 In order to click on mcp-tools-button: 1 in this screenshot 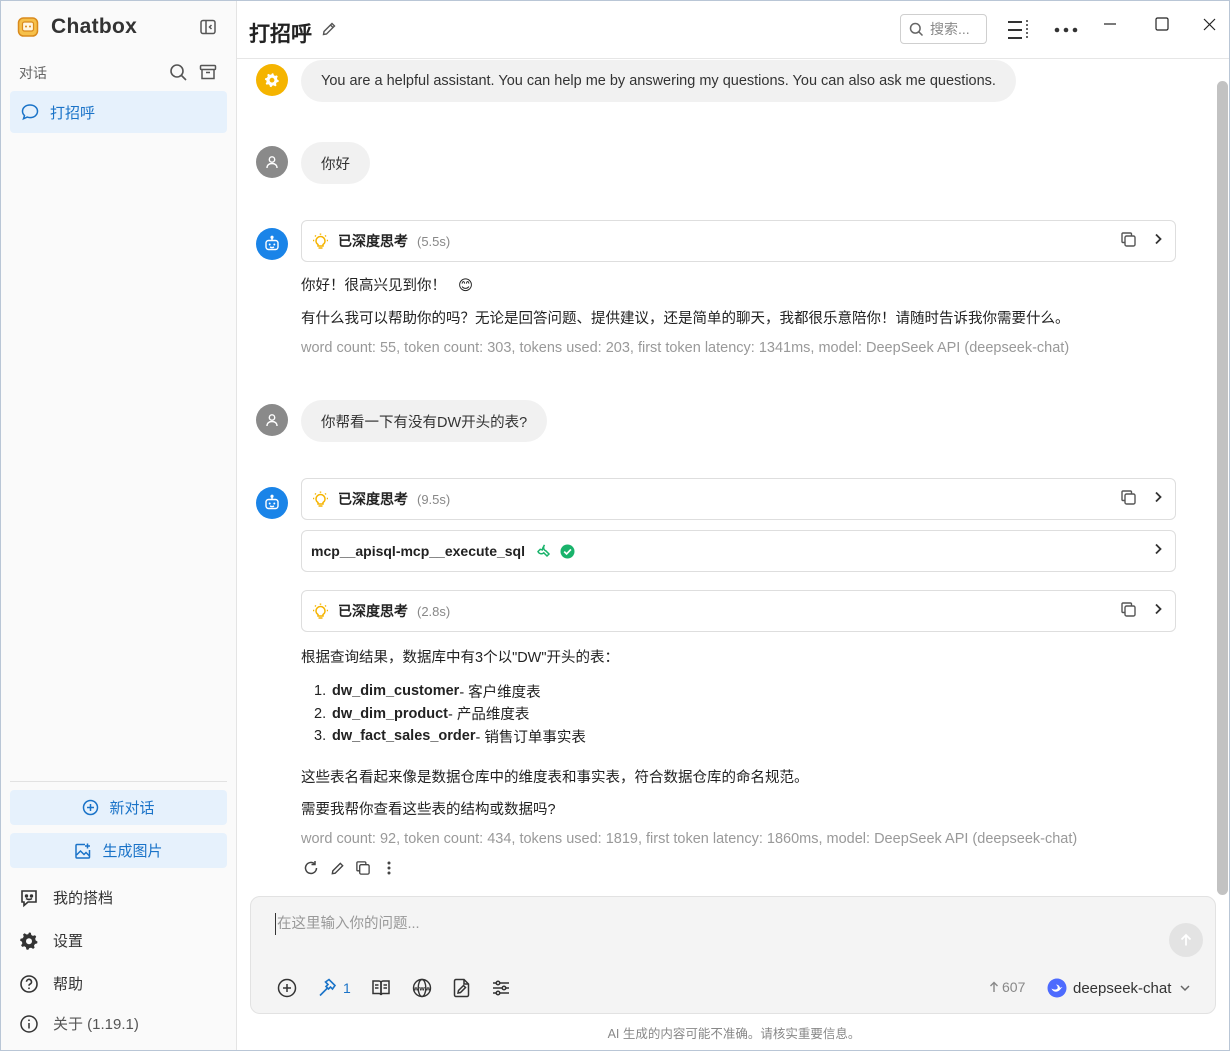, I will do `click(334, 988)`.